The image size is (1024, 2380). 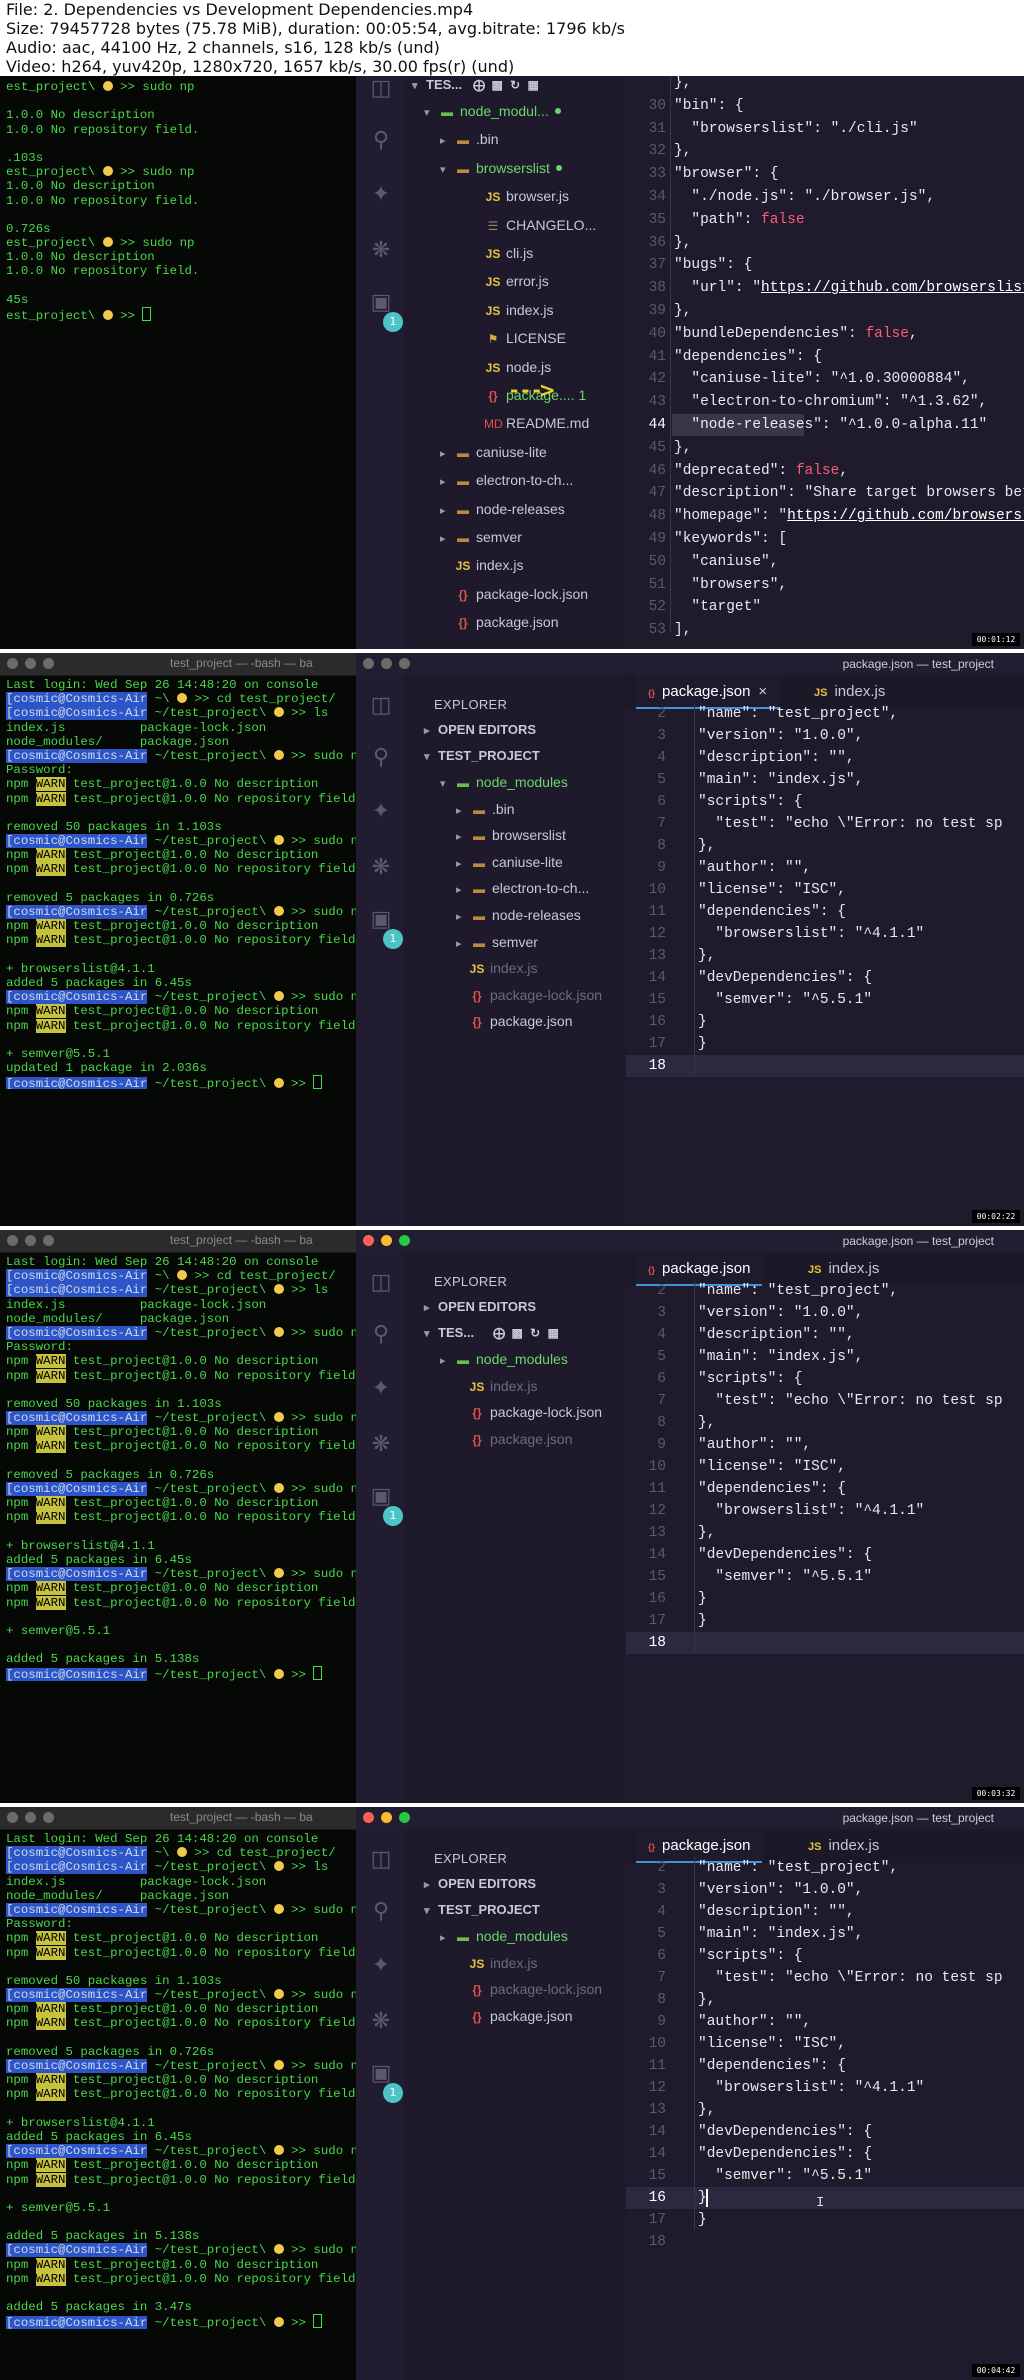 What do you see at coordinates (487, 729) in the screenshot?
I see `open-editors-label: OPEN EDITORS` at bounding box center [487, 729].